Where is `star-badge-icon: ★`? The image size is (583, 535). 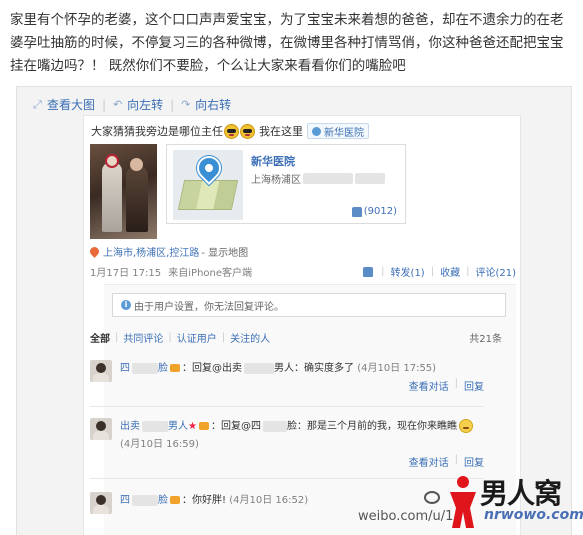
star-badge-icon: ★ is located at coordinates (192, 426).